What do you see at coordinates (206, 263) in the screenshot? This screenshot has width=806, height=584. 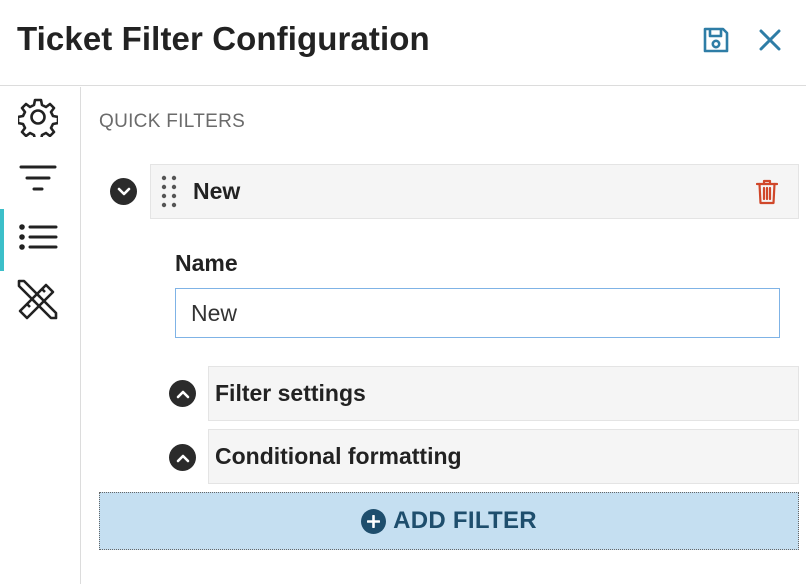 I see `name-label: Name` at bounding box center [206, 263].